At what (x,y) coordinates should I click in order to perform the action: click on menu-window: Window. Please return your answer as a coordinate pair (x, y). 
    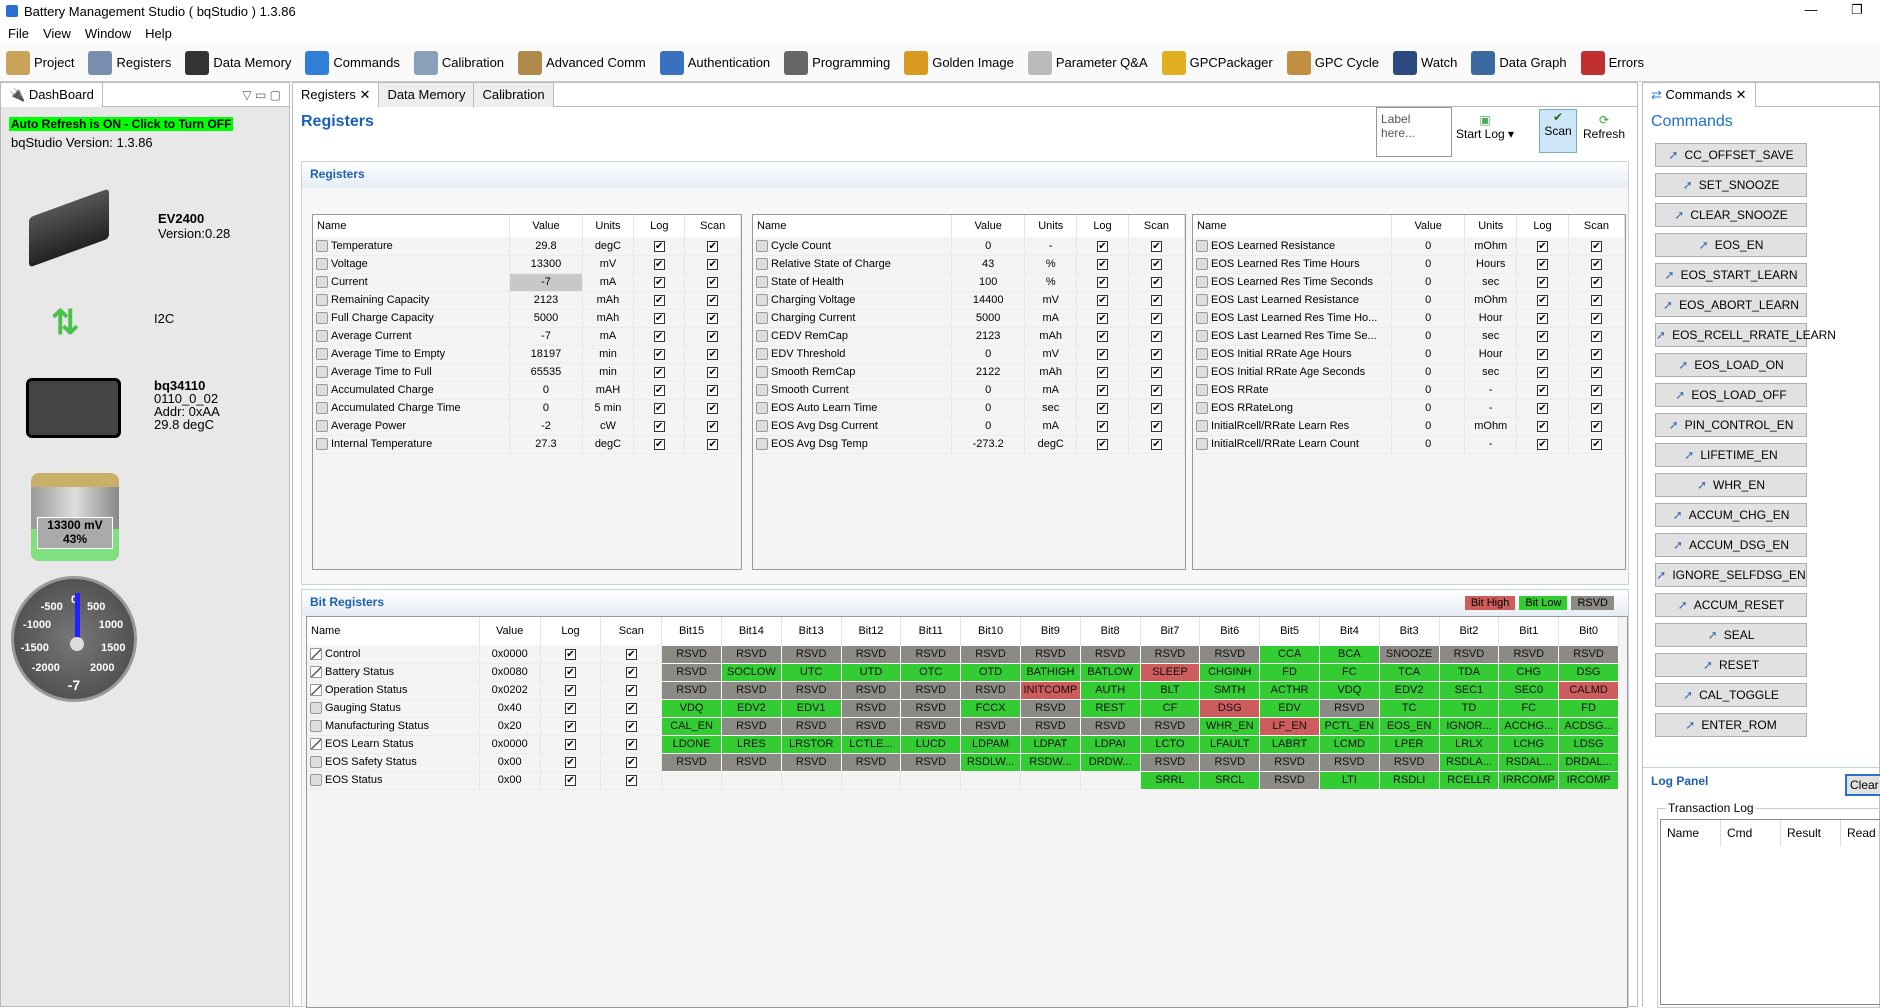
    Looking at the image, I should click on (108, 34).